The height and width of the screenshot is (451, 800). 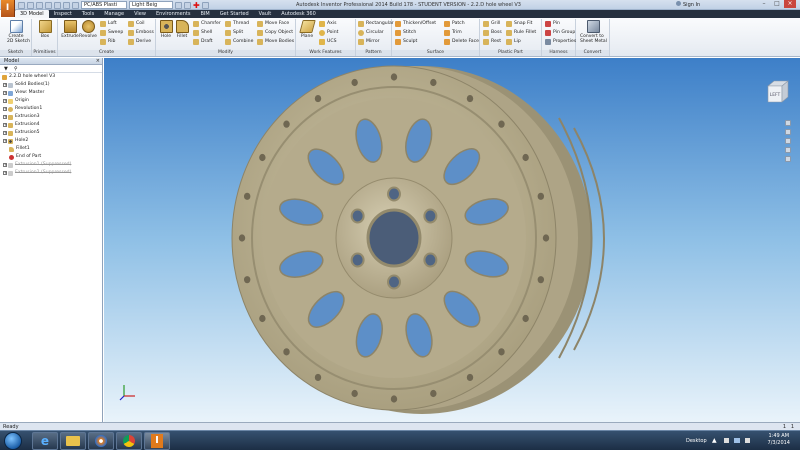 I want to click on tree-item-extrusion5: + Extrusion5, so click(x=21, y=133).